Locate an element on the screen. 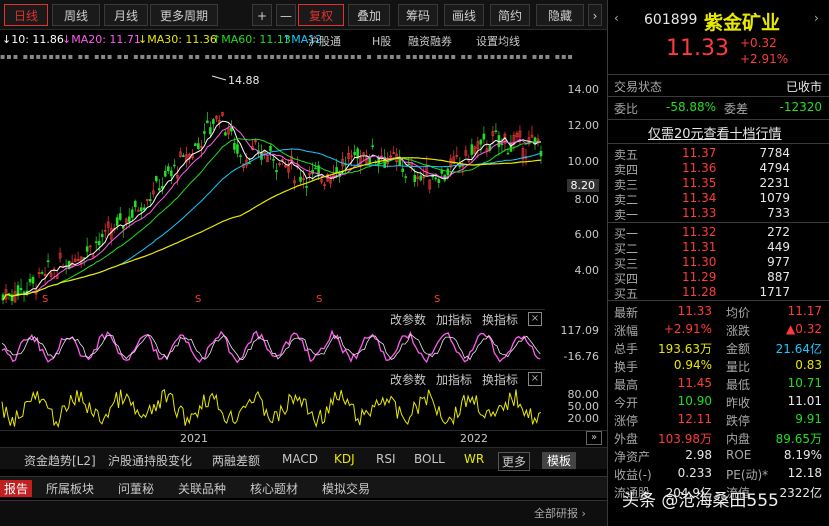 Image resolution: width=829 pixels, height=526 pixels. quote-value: 8.19% is located at coordinates (802, 455).